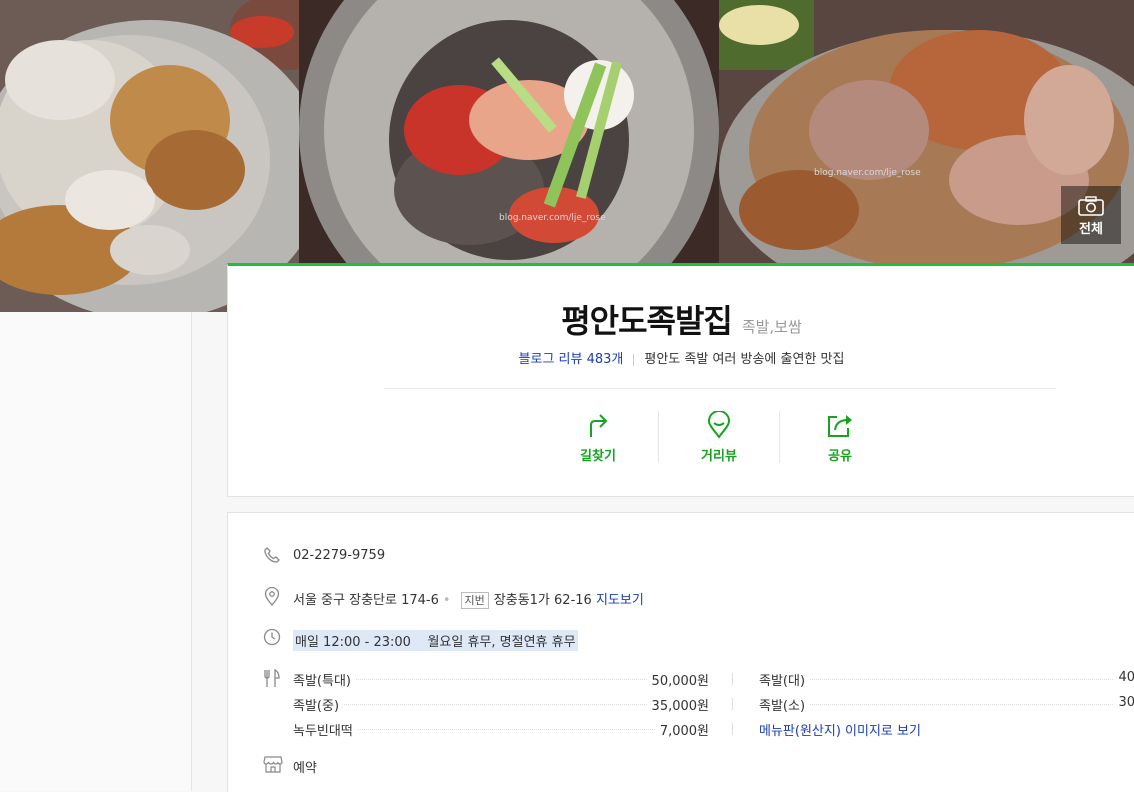 The height and width of the screenshot is (792, 1134). What do you see at coordinates (620, 600) in the screenshot?
I see `map-view-link: 지도보기` at bounding box center [620, 600].